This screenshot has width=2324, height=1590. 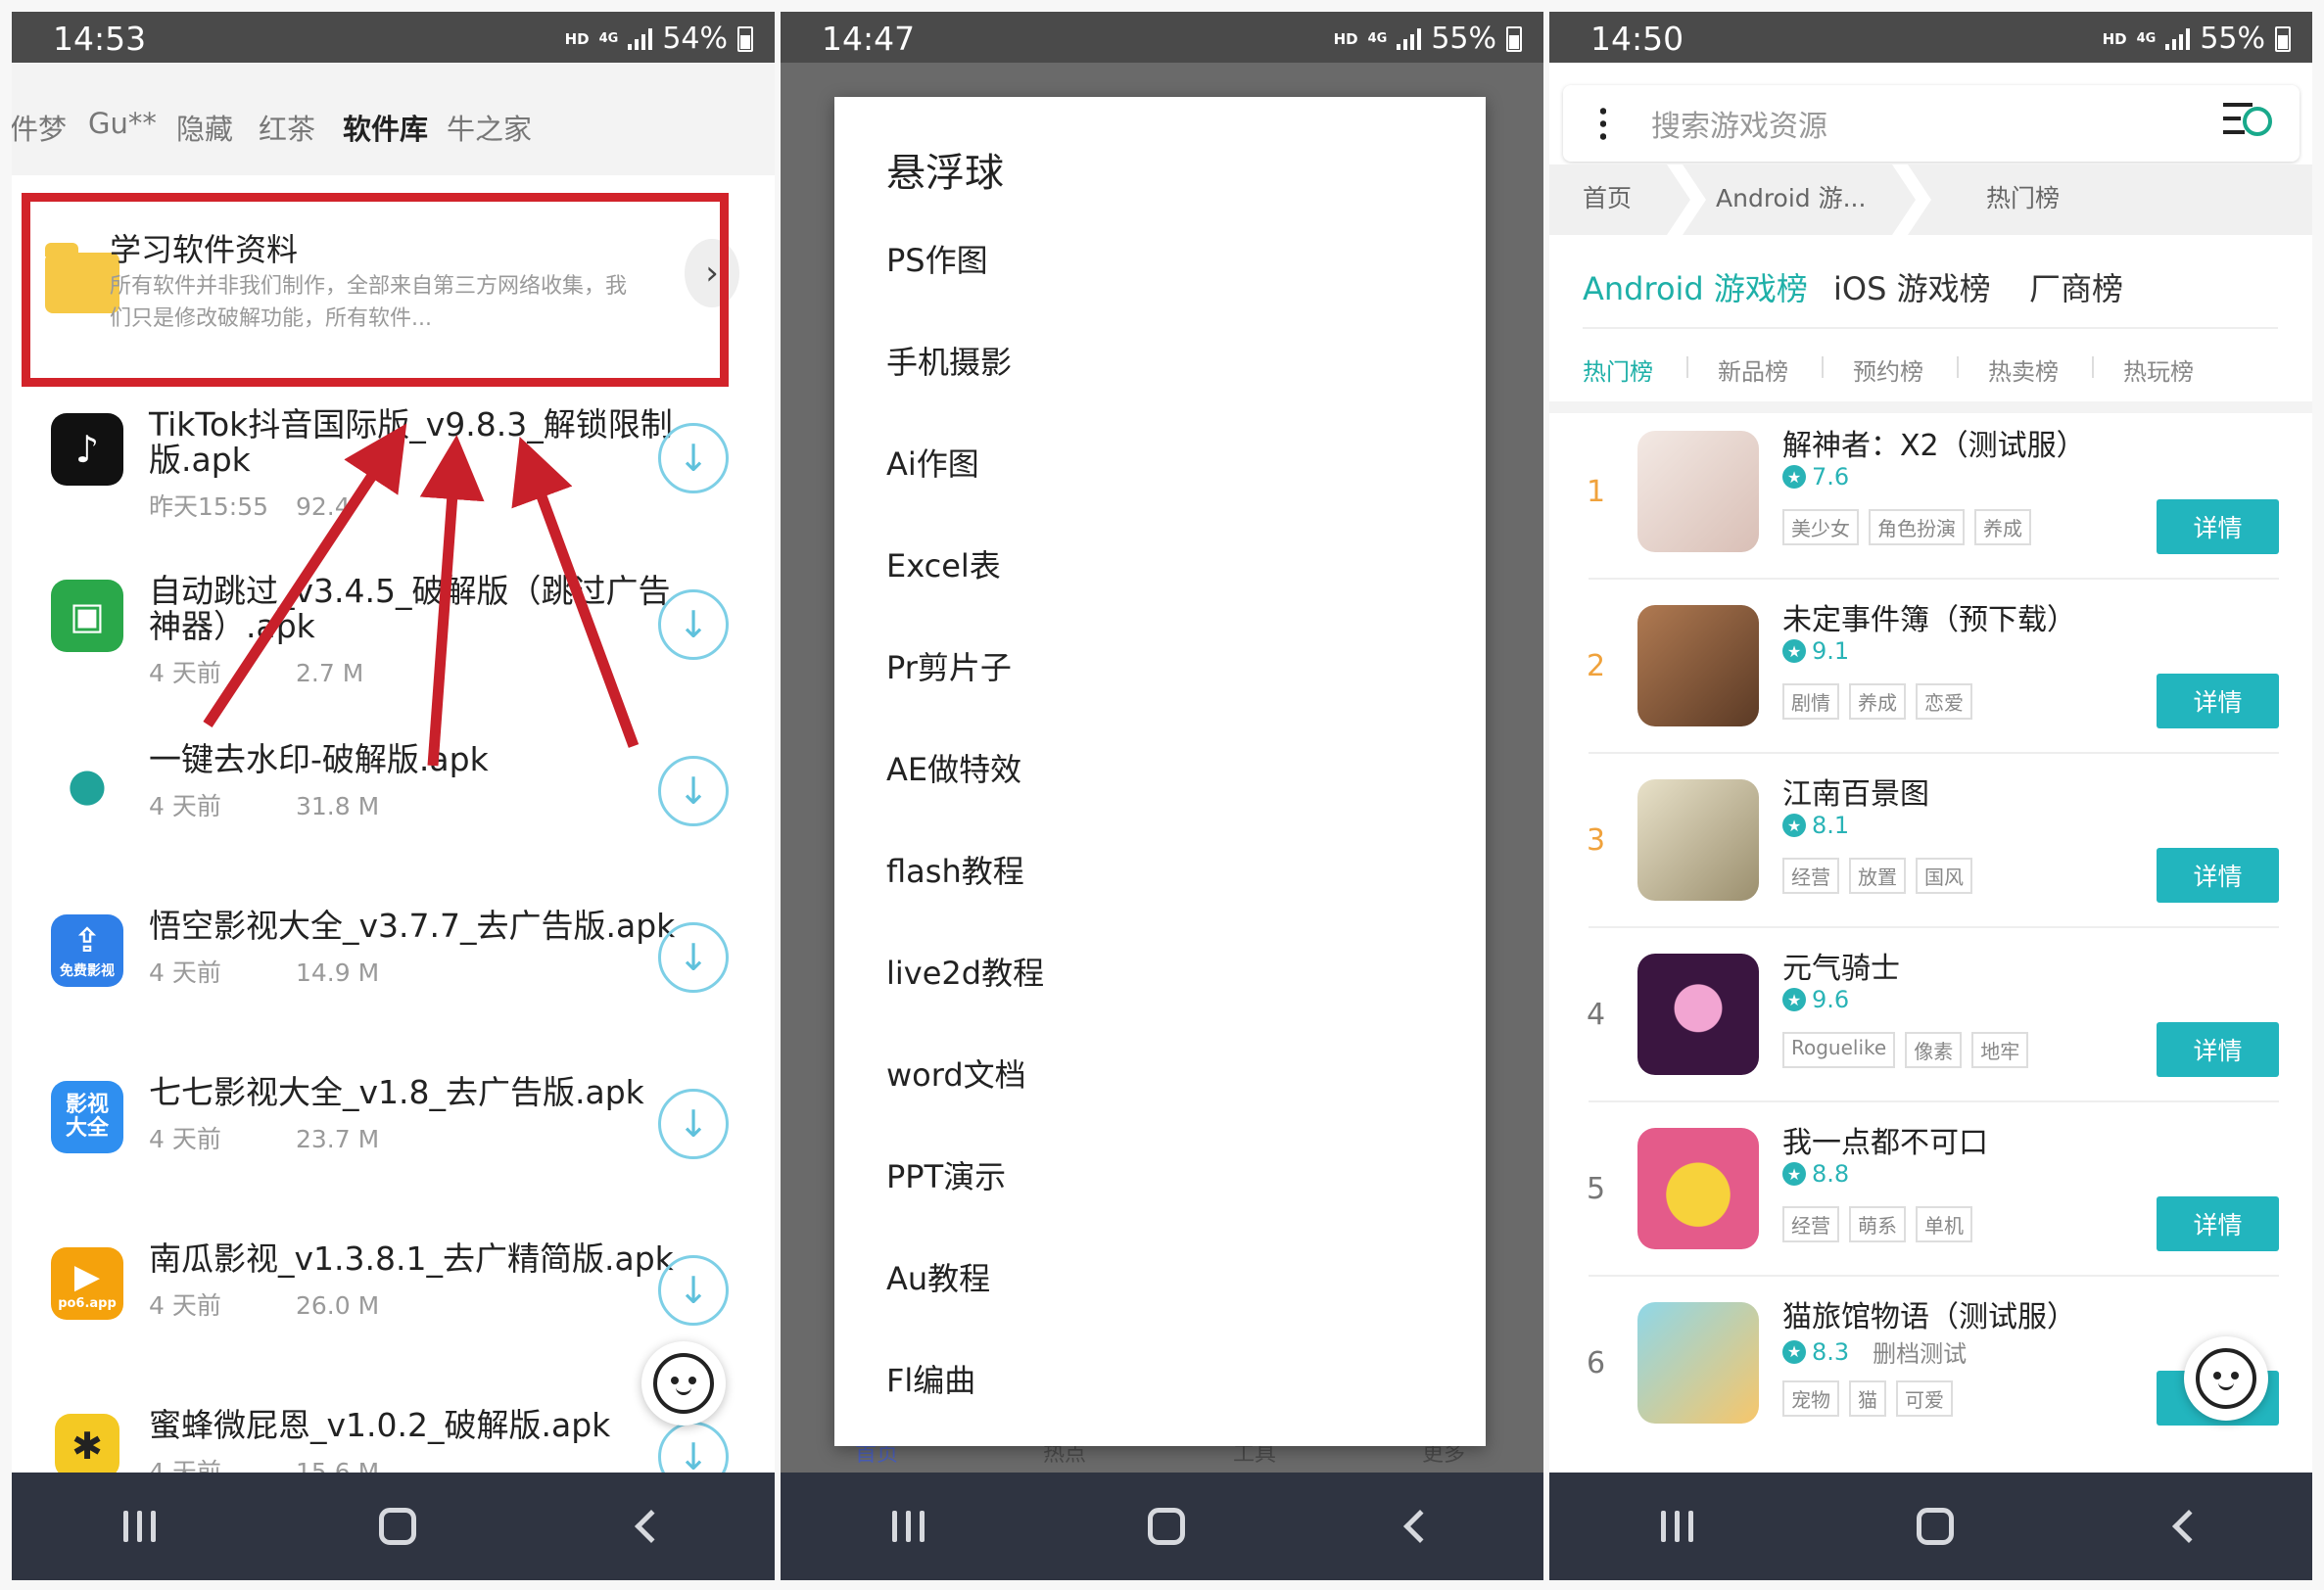 I want to click on status-indicators: HD 4G 55%, so click(x=2197, y=39).